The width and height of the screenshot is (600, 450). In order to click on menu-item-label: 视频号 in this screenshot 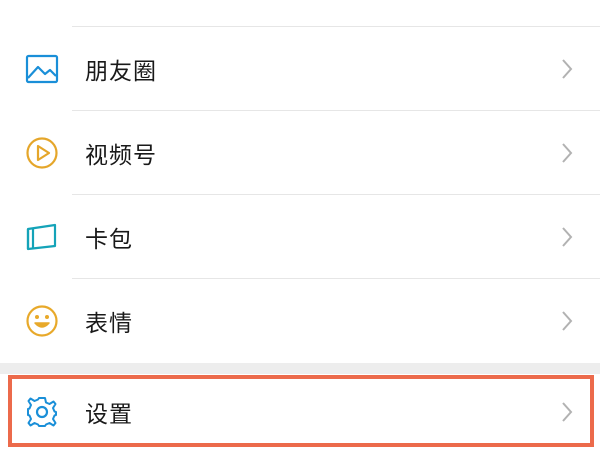, I will do `click(121, 156)`.